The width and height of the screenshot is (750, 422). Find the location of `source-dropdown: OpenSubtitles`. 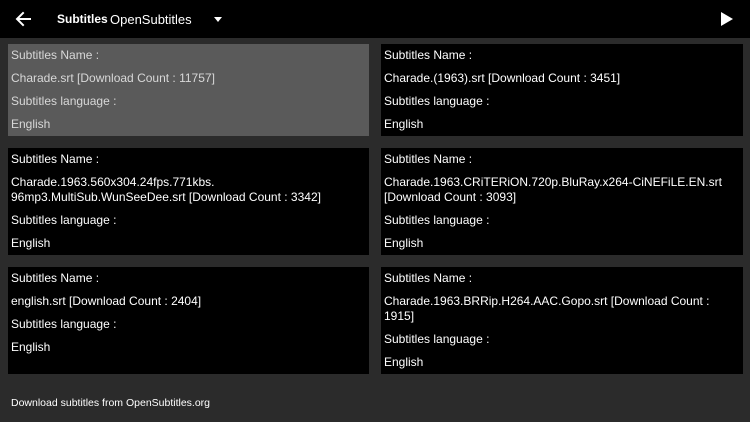

source-dropdown: OpenSubtitles is located at coordinates (166, 19).